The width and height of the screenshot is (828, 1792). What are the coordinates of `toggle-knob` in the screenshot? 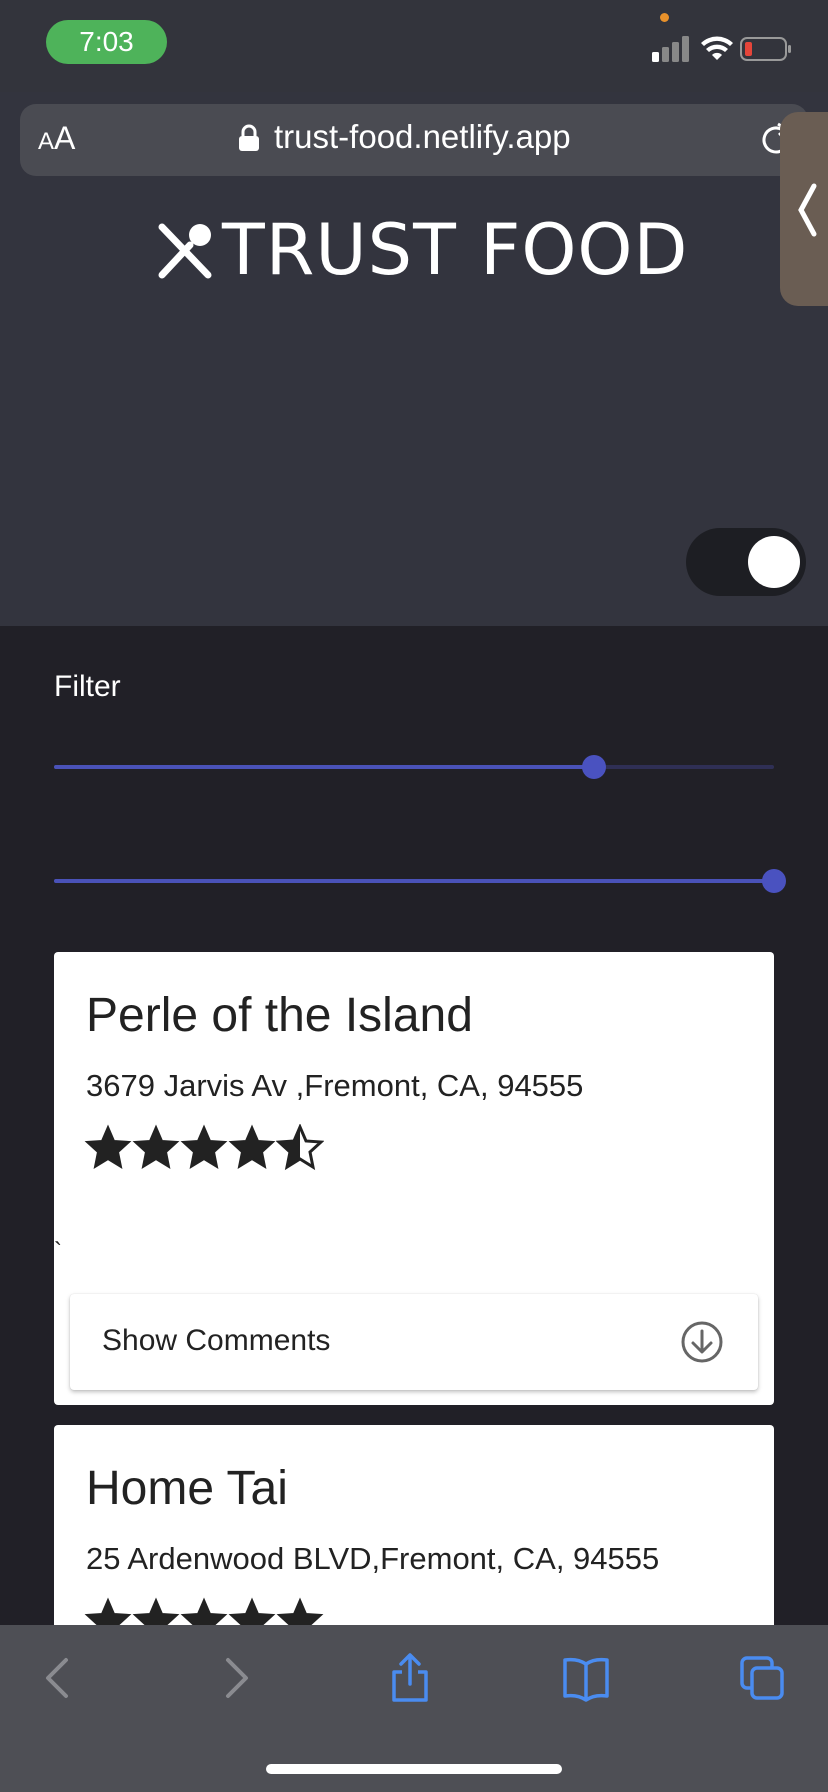 It's located at (774, 562).